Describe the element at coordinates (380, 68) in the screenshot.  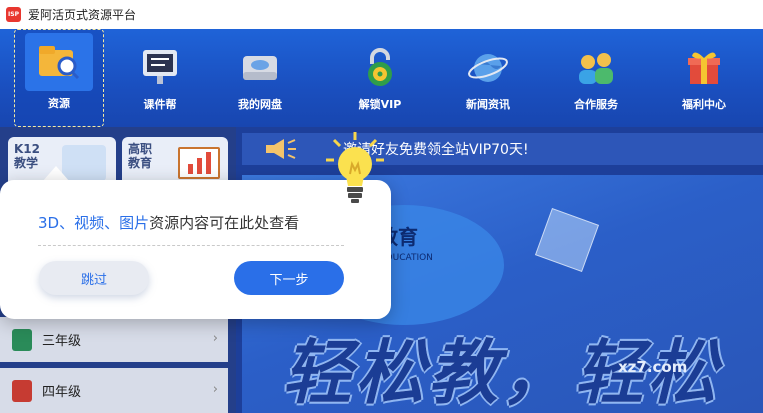
I see `padlock-icon` at that location.